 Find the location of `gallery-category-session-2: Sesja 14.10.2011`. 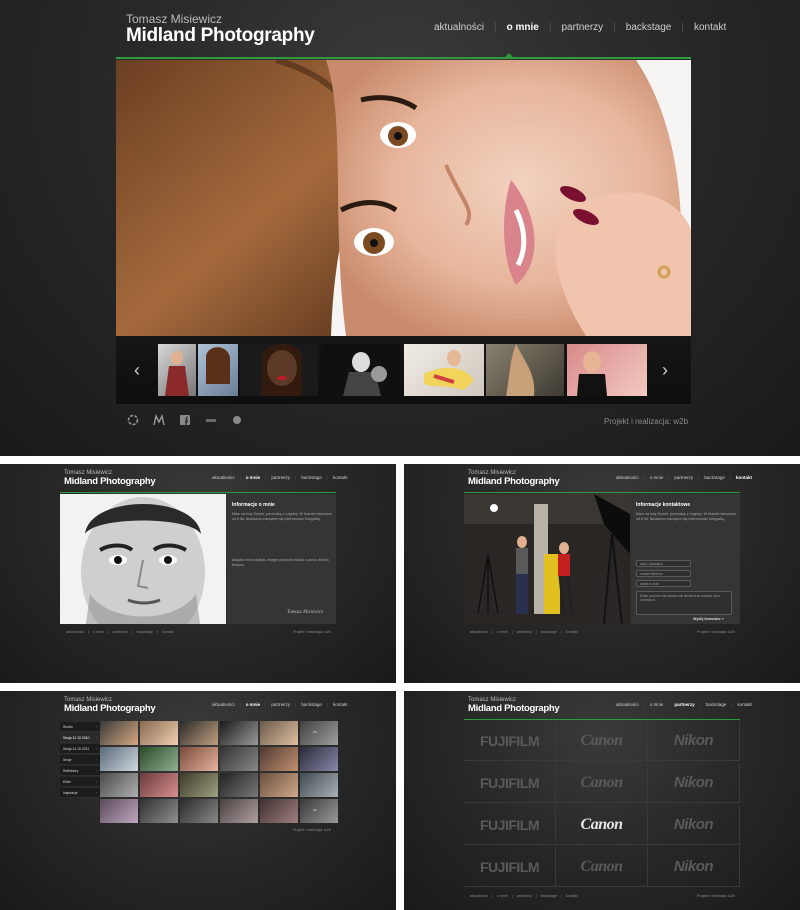

gallery-category-session-2: Sesja 14.10.2011 is located at coordinates (80, 749).